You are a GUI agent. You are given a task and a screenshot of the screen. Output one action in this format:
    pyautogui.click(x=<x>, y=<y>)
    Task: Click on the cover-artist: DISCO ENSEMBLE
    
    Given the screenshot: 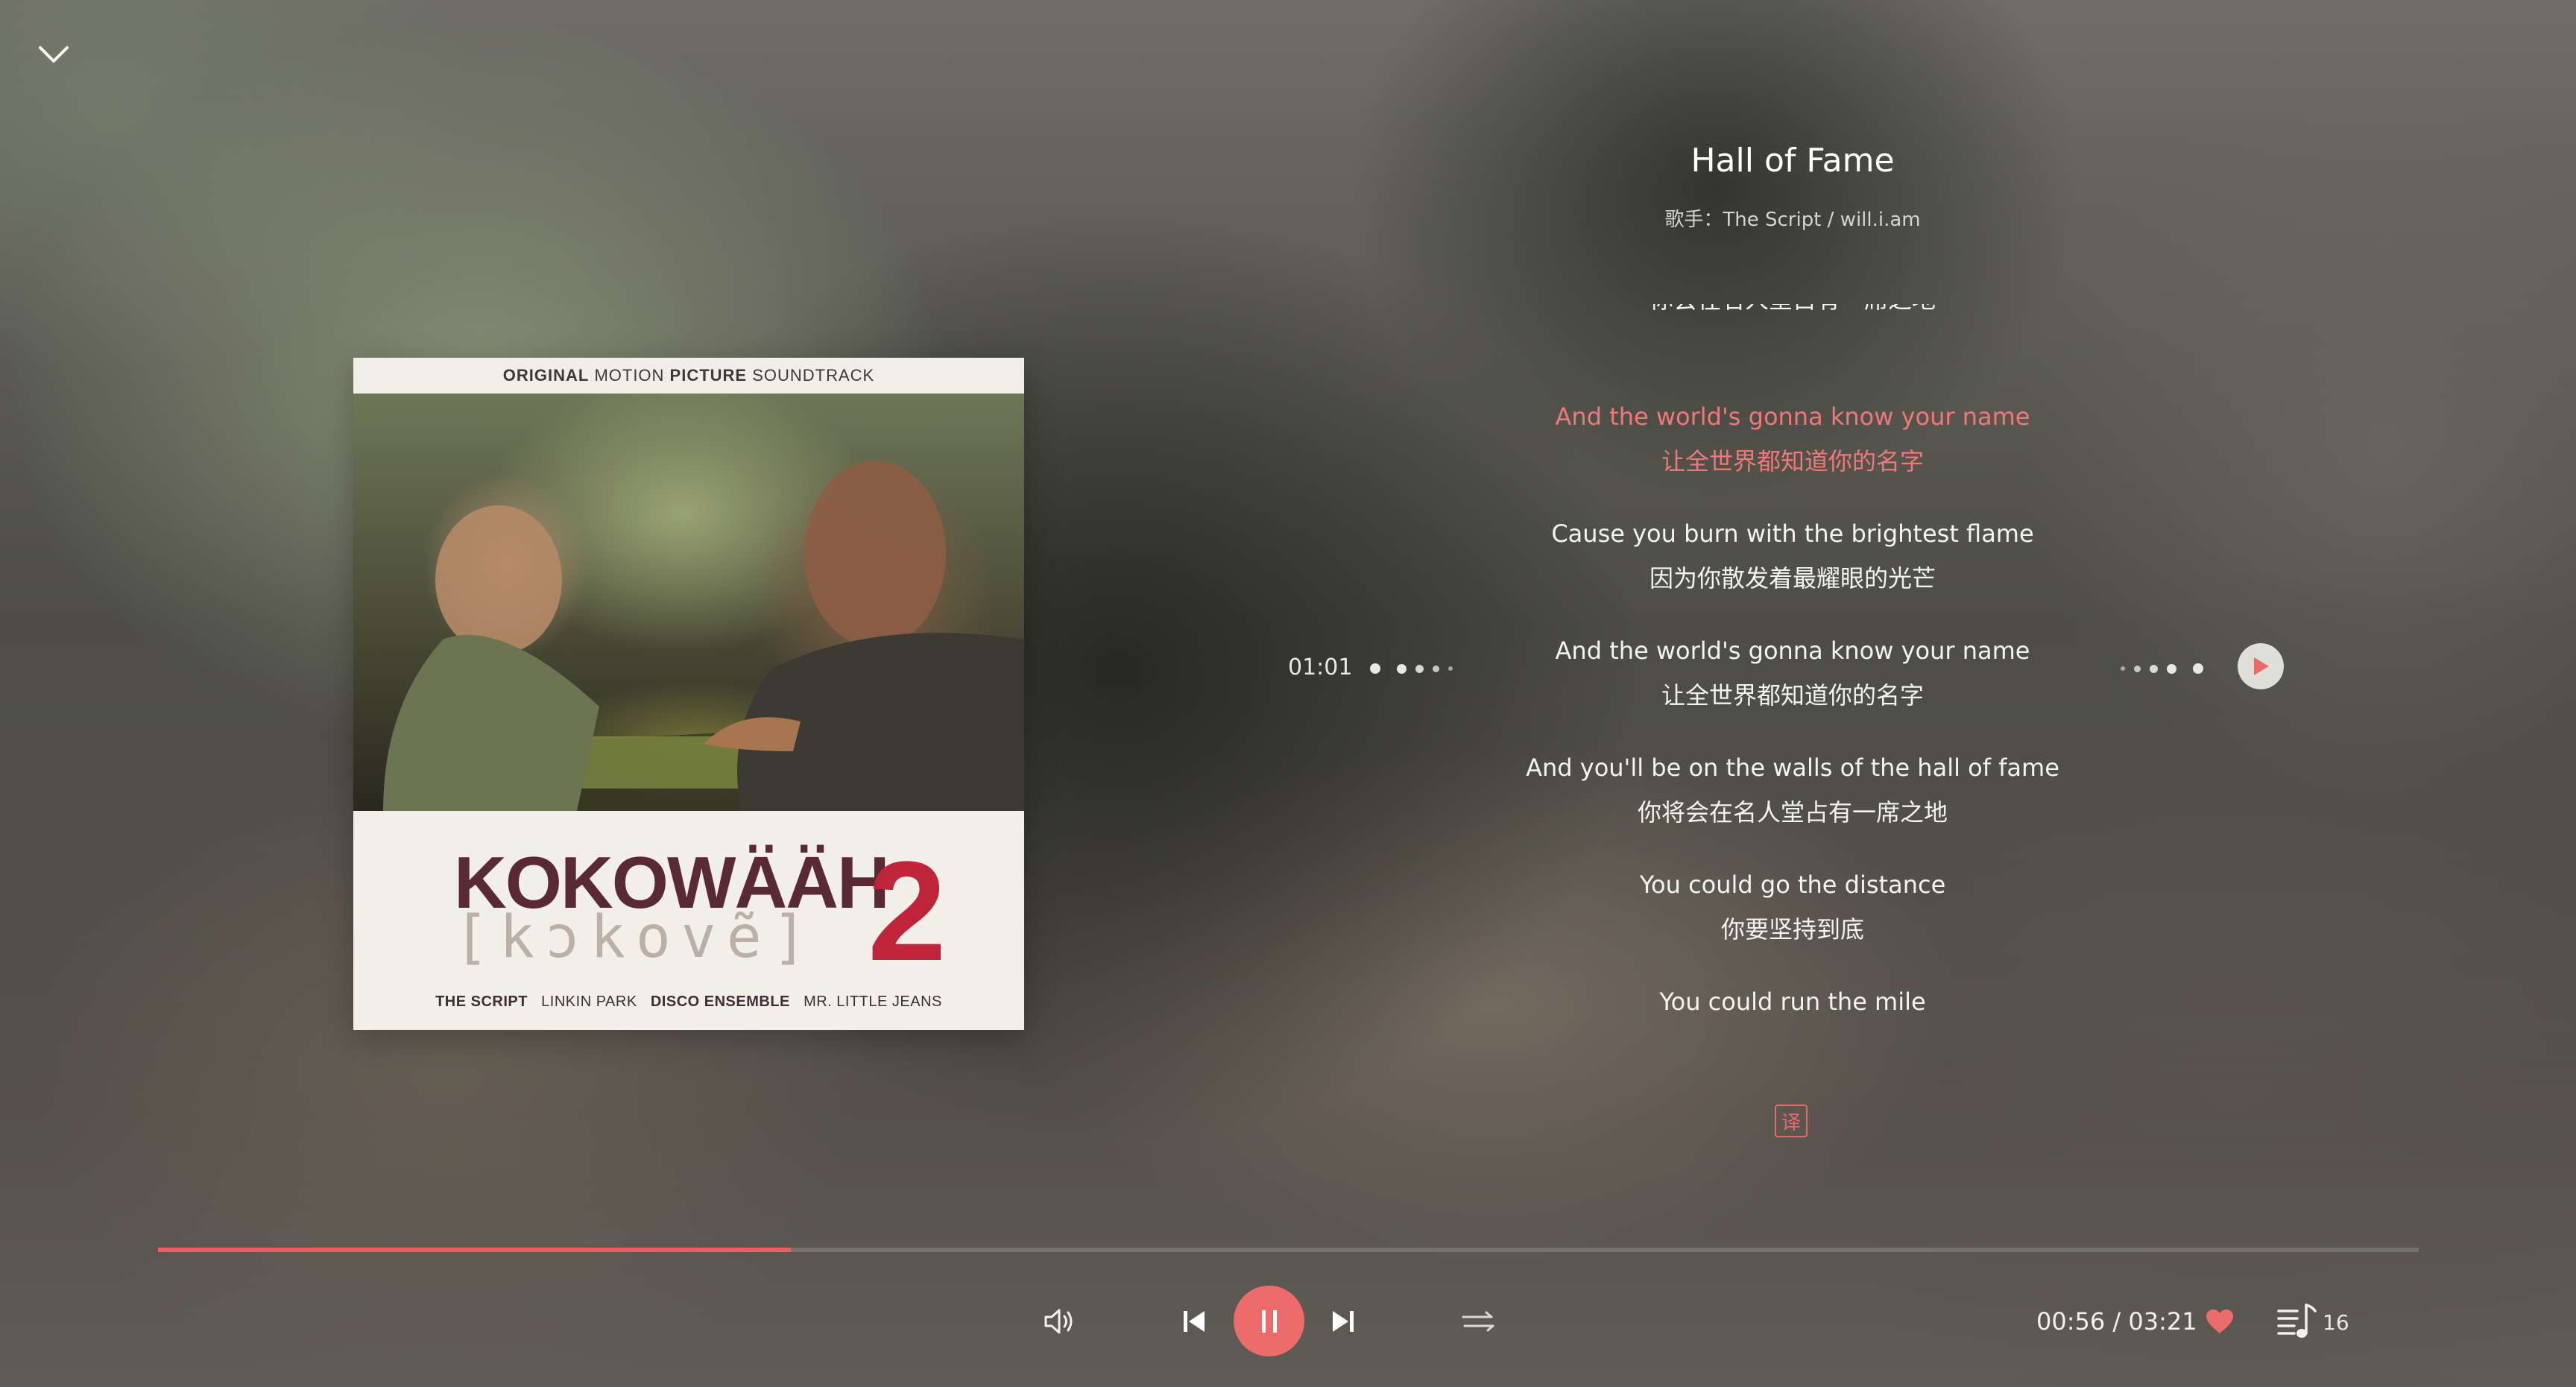 What is the action you would take?
    pyautogui.click(x=720, y=1001)
    